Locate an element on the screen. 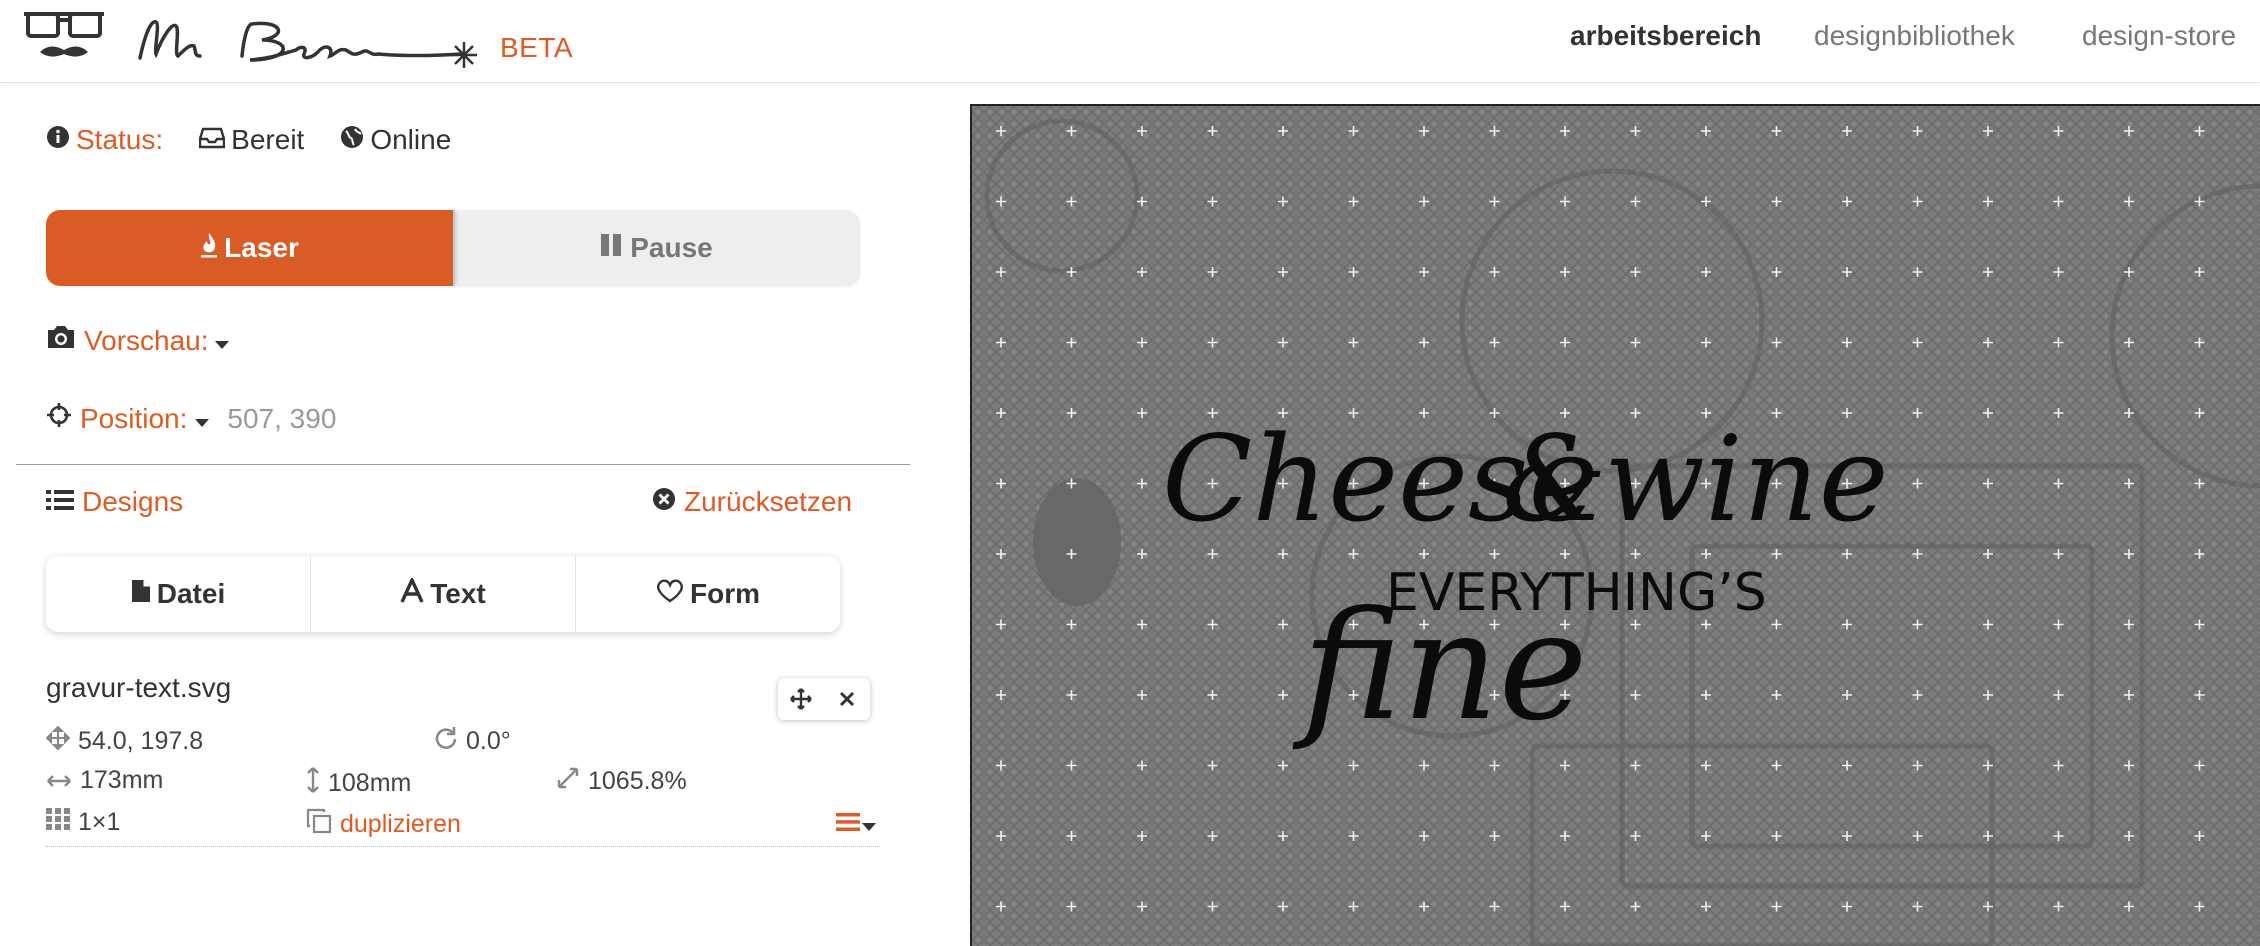 The image size is (2260, 946). nav-arbeitsbereich: arbeitsbereich is located at coordinates (1665, 36).